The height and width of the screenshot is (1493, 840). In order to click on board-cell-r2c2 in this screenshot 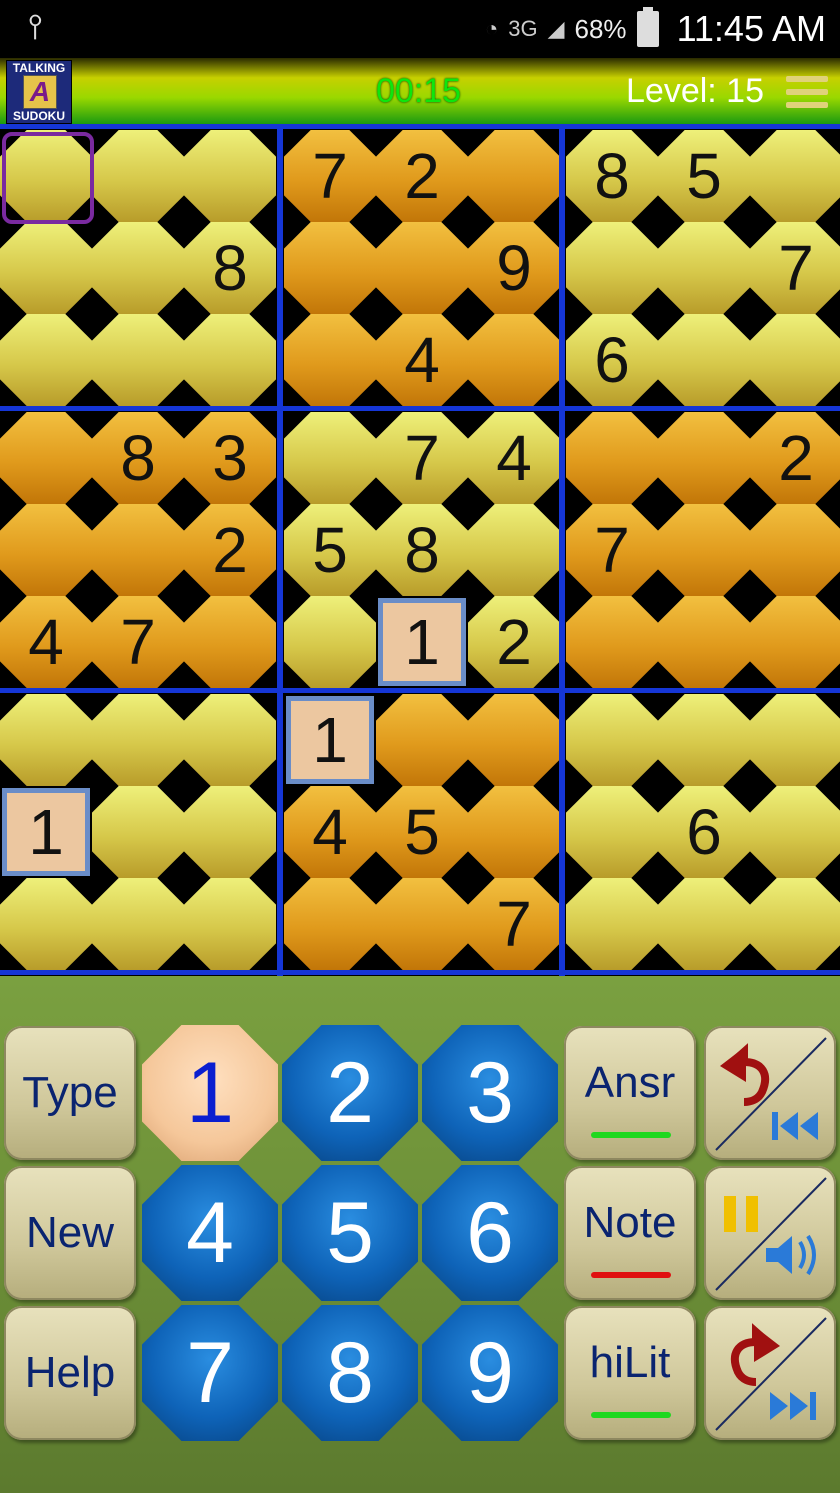, I will do `click(138, 268)`.